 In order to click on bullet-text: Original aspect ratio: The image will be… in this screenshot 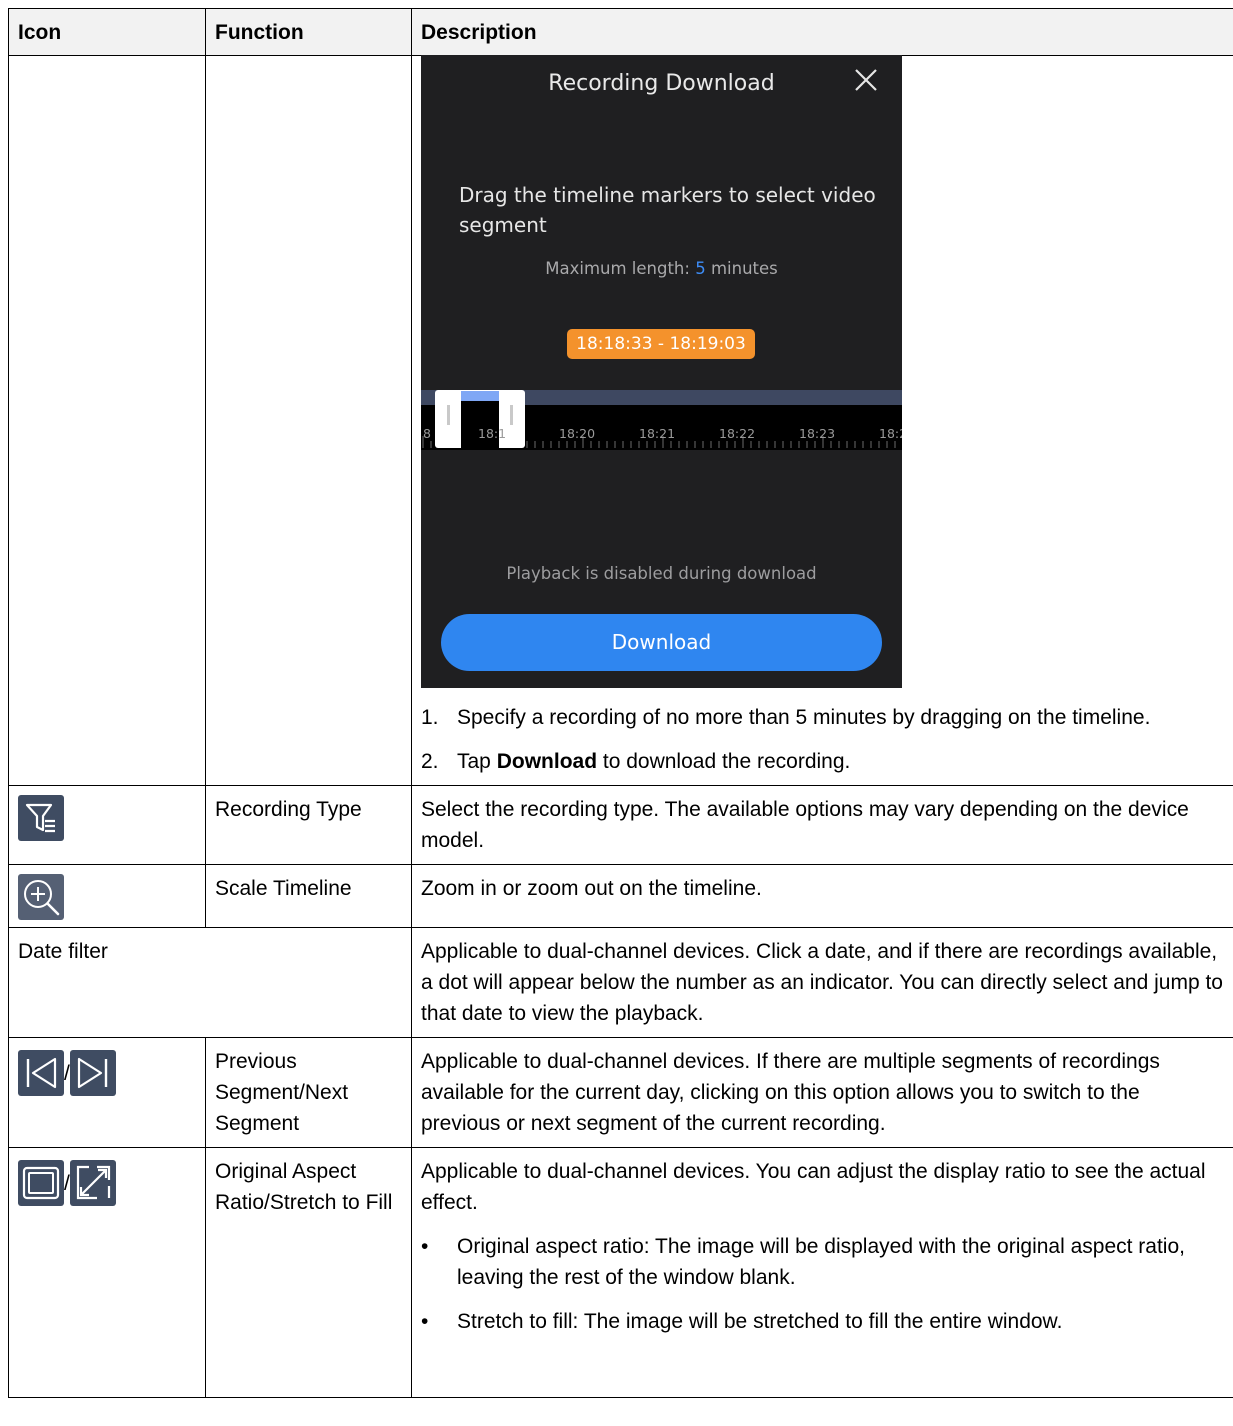, I will do `click(821, 1262)`.